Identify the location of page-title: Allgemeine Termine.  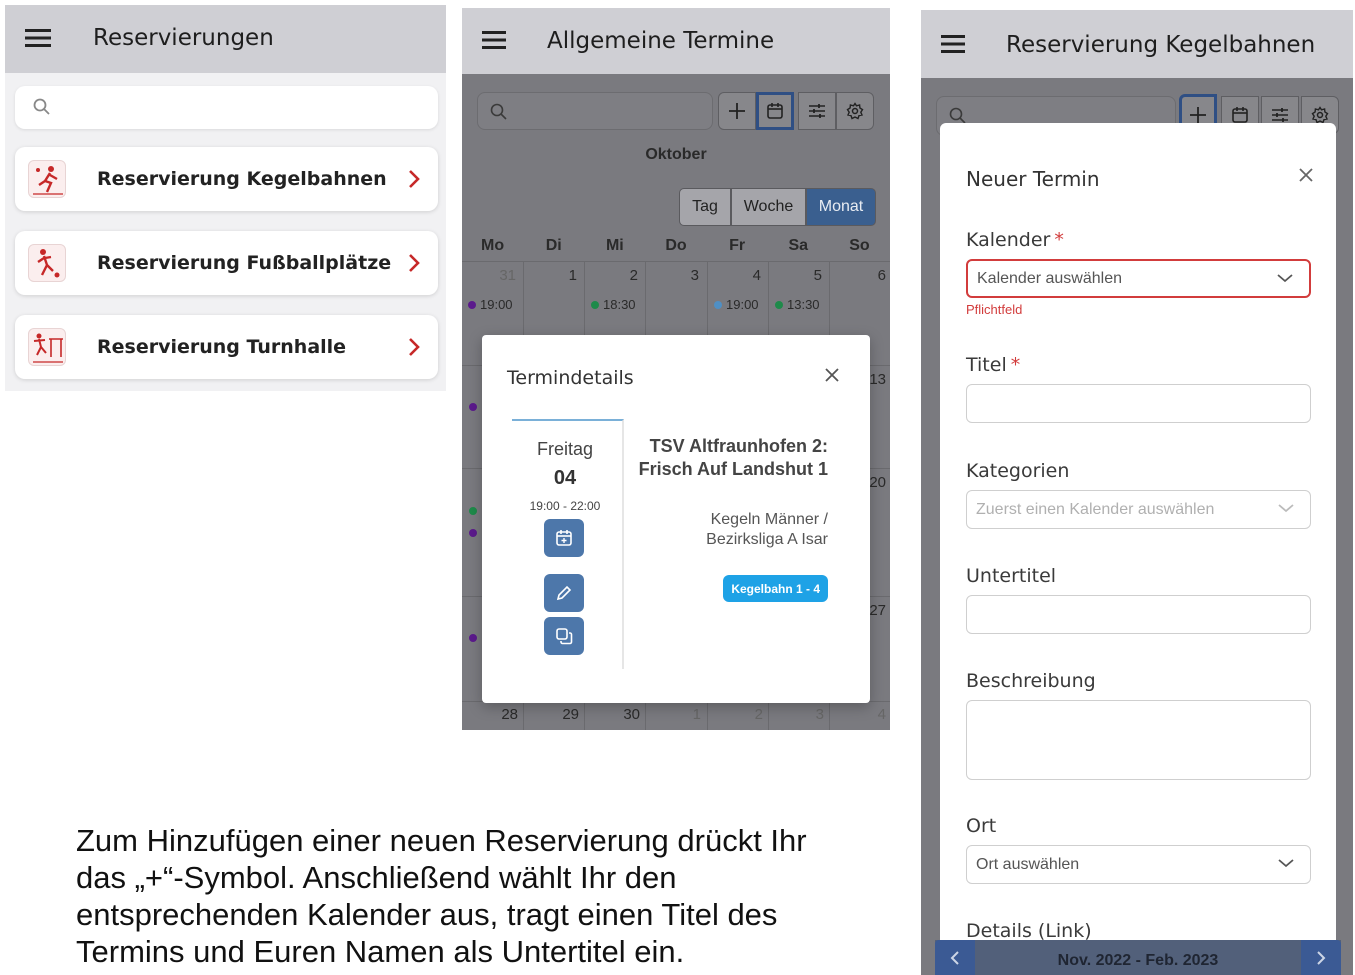
(661, 41).